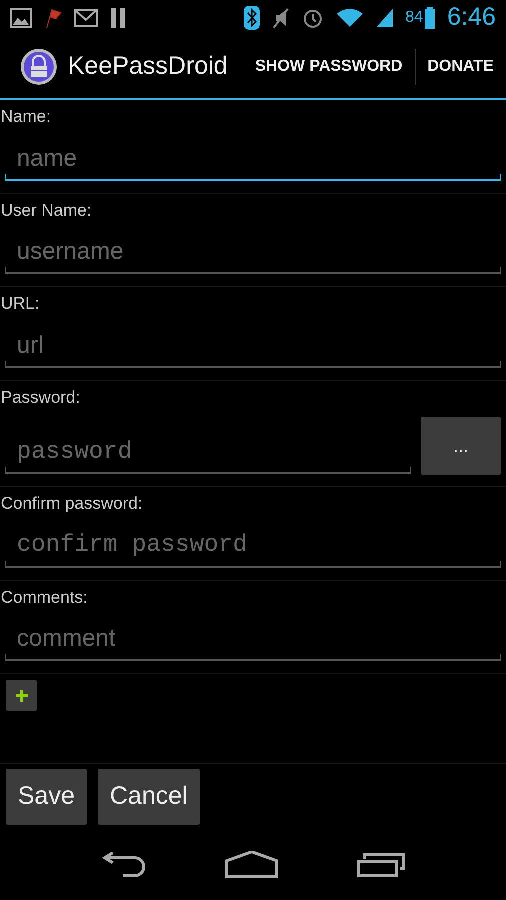 Image resolution: width=506 pixels, height=900 pixels. I want to click on battery-icon, so click(430, 18).